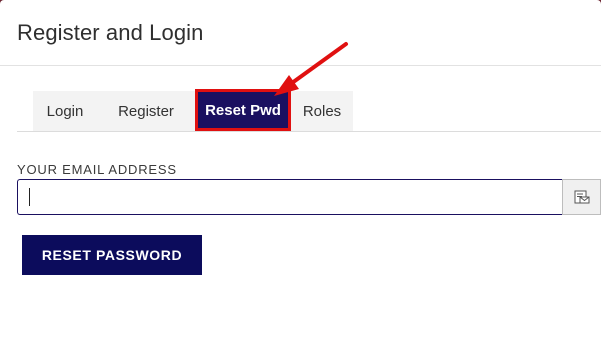  I want to click on tab-login-label: Login, so click(65, 111).